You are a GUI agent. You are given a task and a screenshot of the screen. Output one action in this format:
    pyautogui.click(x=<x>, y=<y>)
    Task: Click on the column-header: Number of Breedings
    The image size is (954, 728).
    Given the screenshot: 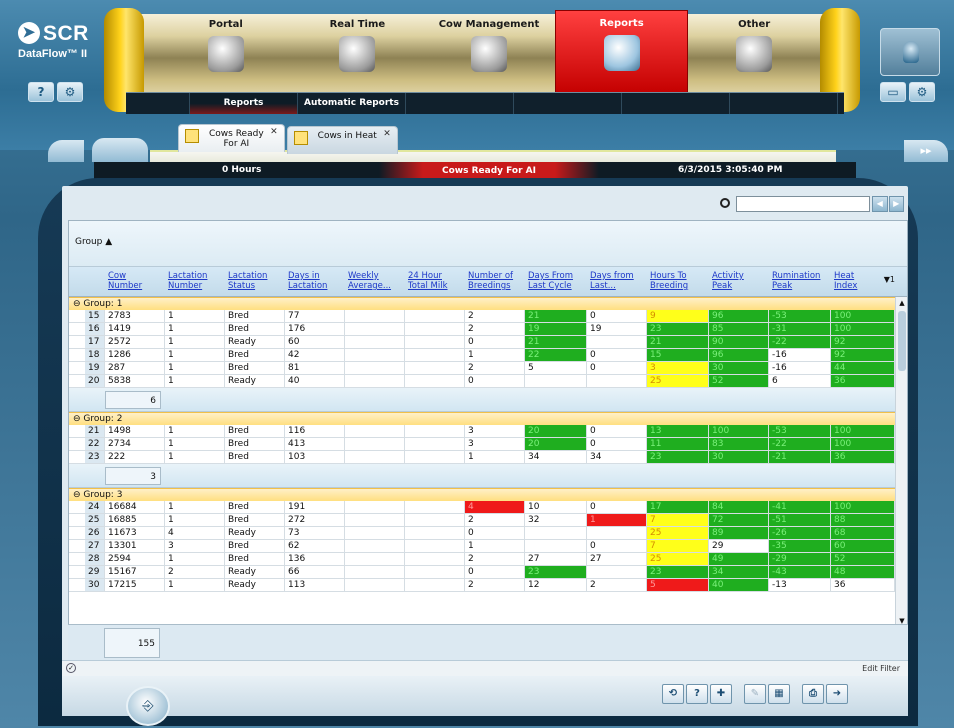 What is the action you would take?
    pyautogui.click(x=490, y=281)
    